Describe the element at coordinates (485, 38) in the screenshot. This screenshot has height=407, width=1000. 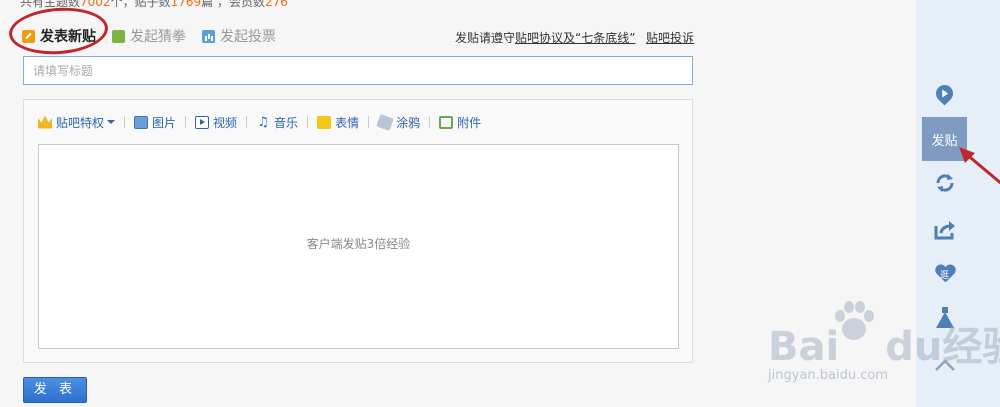
I see `rules-prefix: 发贴请遵守` at that location.